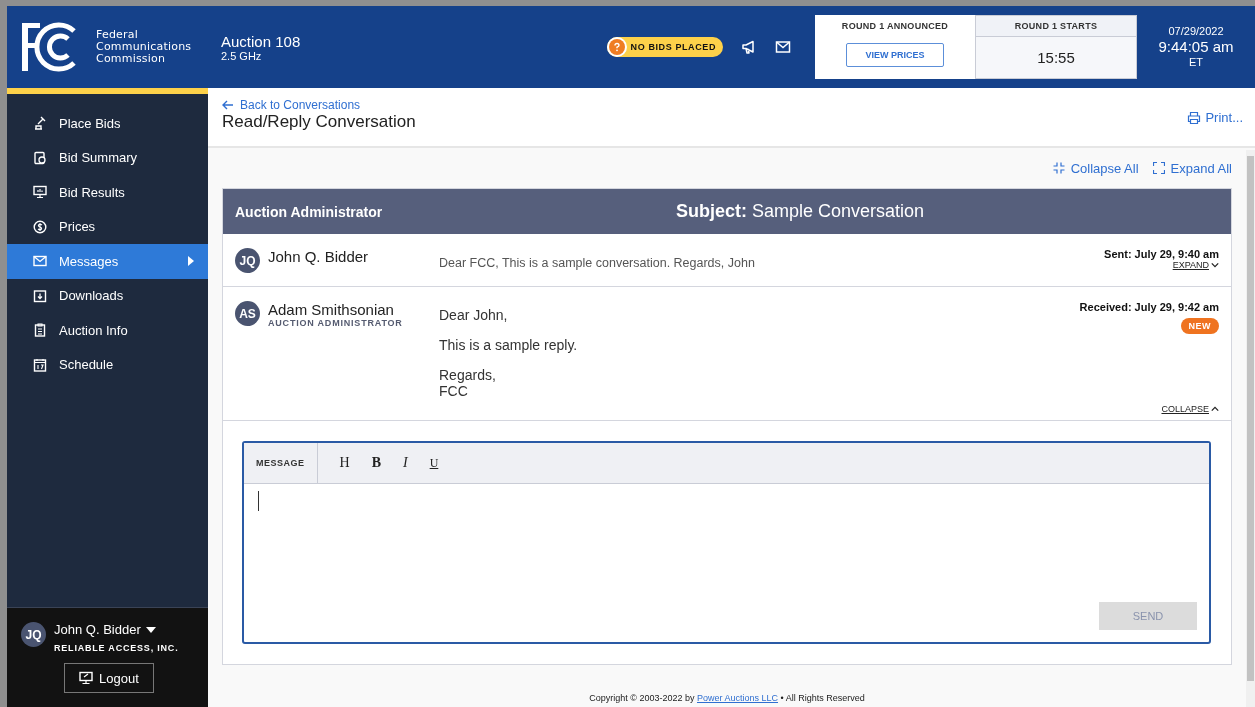 This screenshot has width=1255, height=707. What do you see at coordinates (40, 330) in the screenshot?
I see `document-icon` at bounding box center [40, 330].